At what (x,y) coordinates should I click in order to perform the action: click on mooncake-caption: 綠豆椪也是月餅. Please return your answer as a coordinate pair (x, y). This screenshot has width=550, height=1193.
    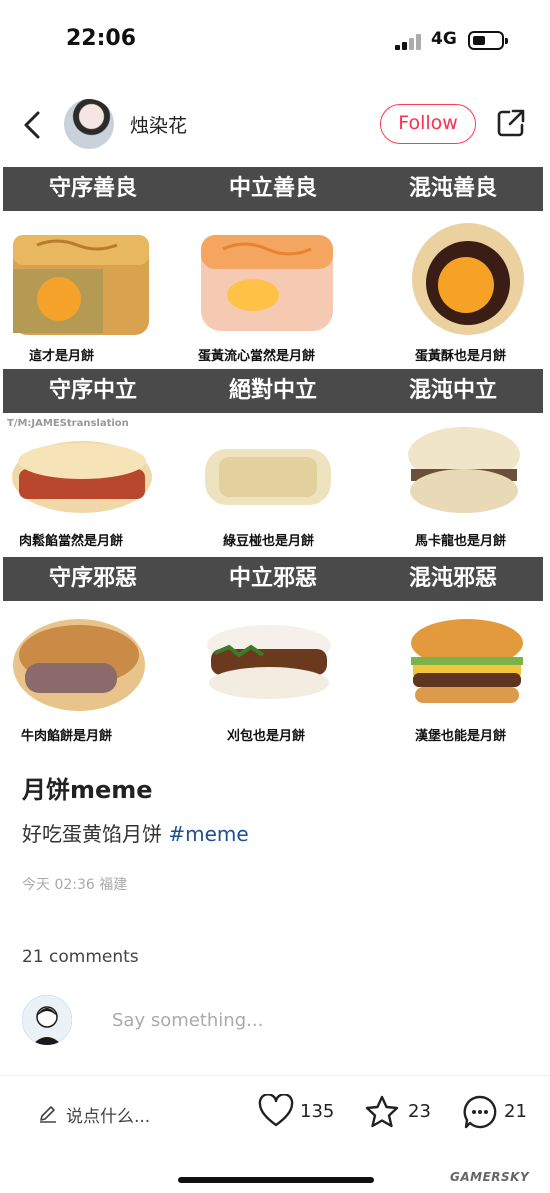
    Looking at the image, I should click on (269, 541).